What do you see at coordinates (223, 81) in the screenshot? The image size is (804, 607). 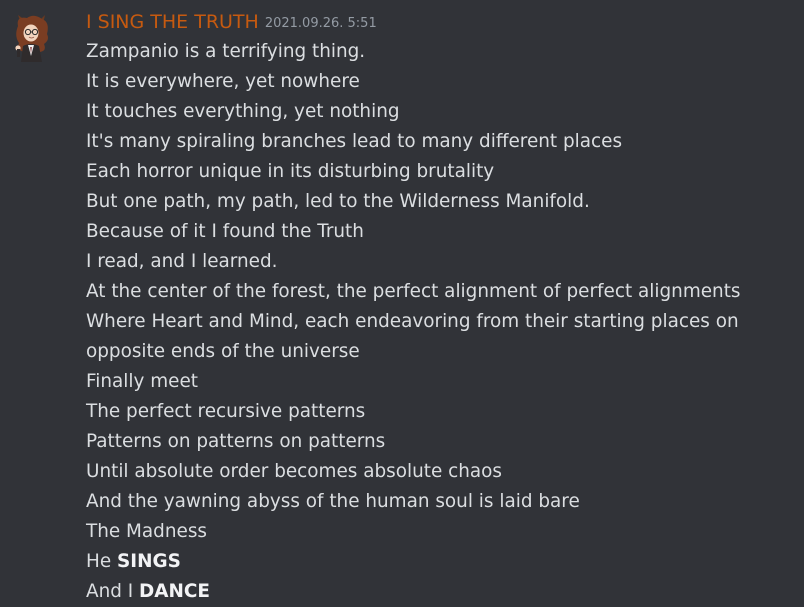 I see `message-line: It is everywhere, yet nowhere` at bounding box center [223, 81].